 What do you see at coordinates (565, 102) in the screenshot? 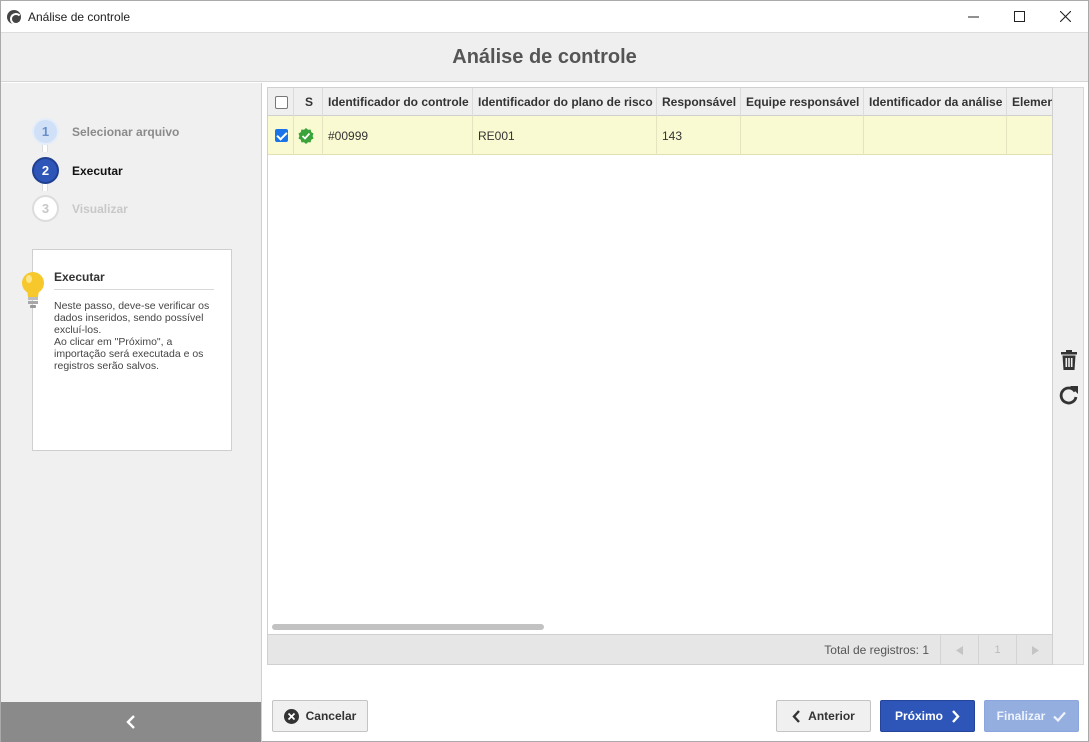
I see `column-header-risk-plan-id: Identificador do plano de risco` at bounding box center [565, 102].